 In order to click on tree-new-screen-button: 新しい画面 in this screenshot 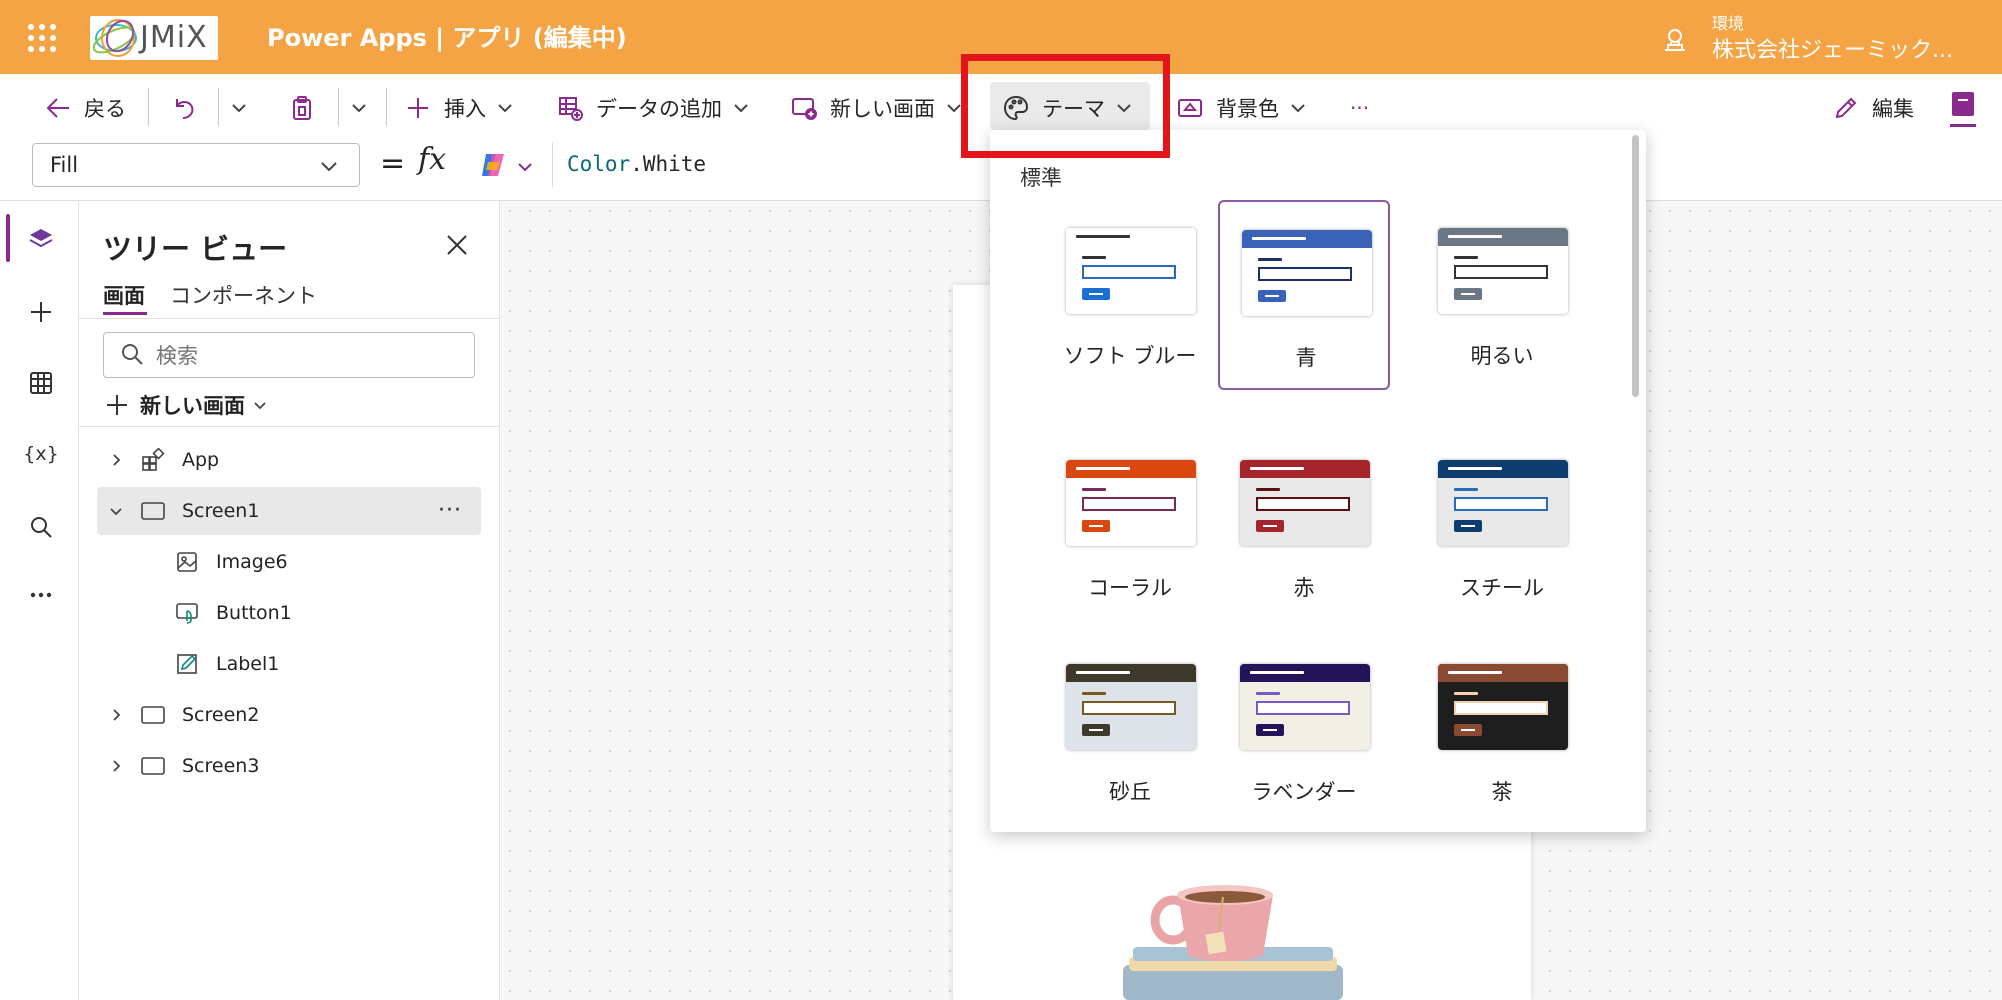, I will do `click(186, 405)`.